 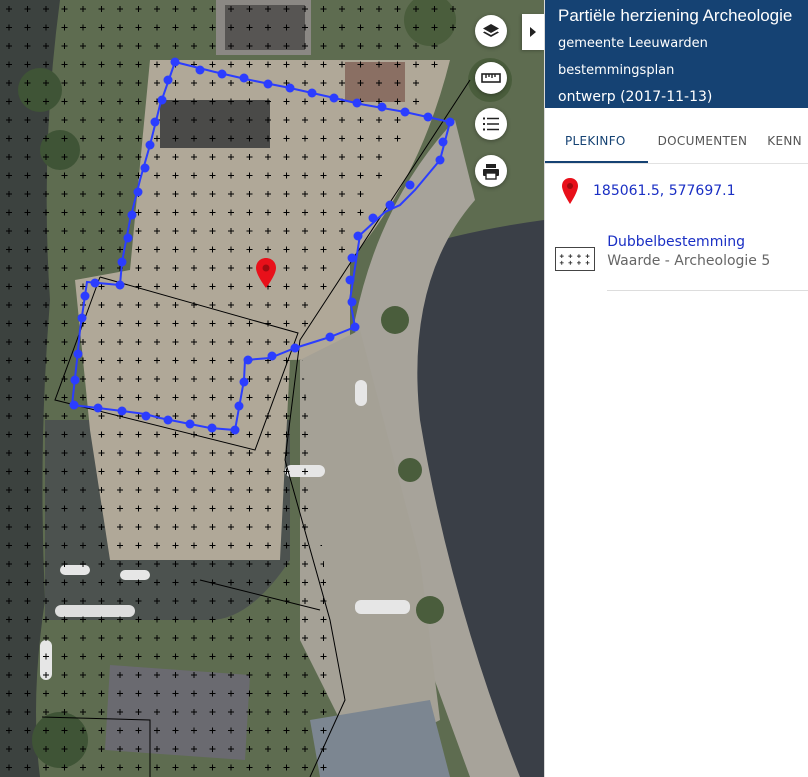 What do you see at coordinates (575, 259) in the screenshot?
I see `crosshatch-legend-icon` at bounding box center [575, 259].